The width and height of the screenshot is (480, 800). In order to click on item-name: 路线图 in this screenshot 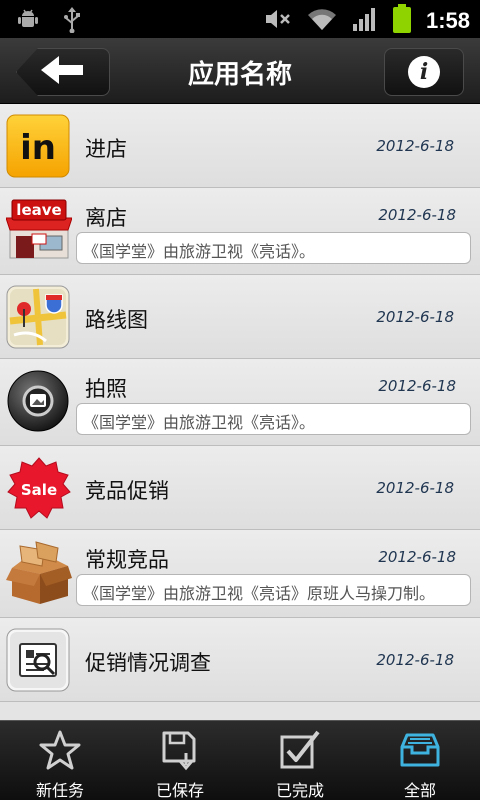, I will do `click(116, 320)`.